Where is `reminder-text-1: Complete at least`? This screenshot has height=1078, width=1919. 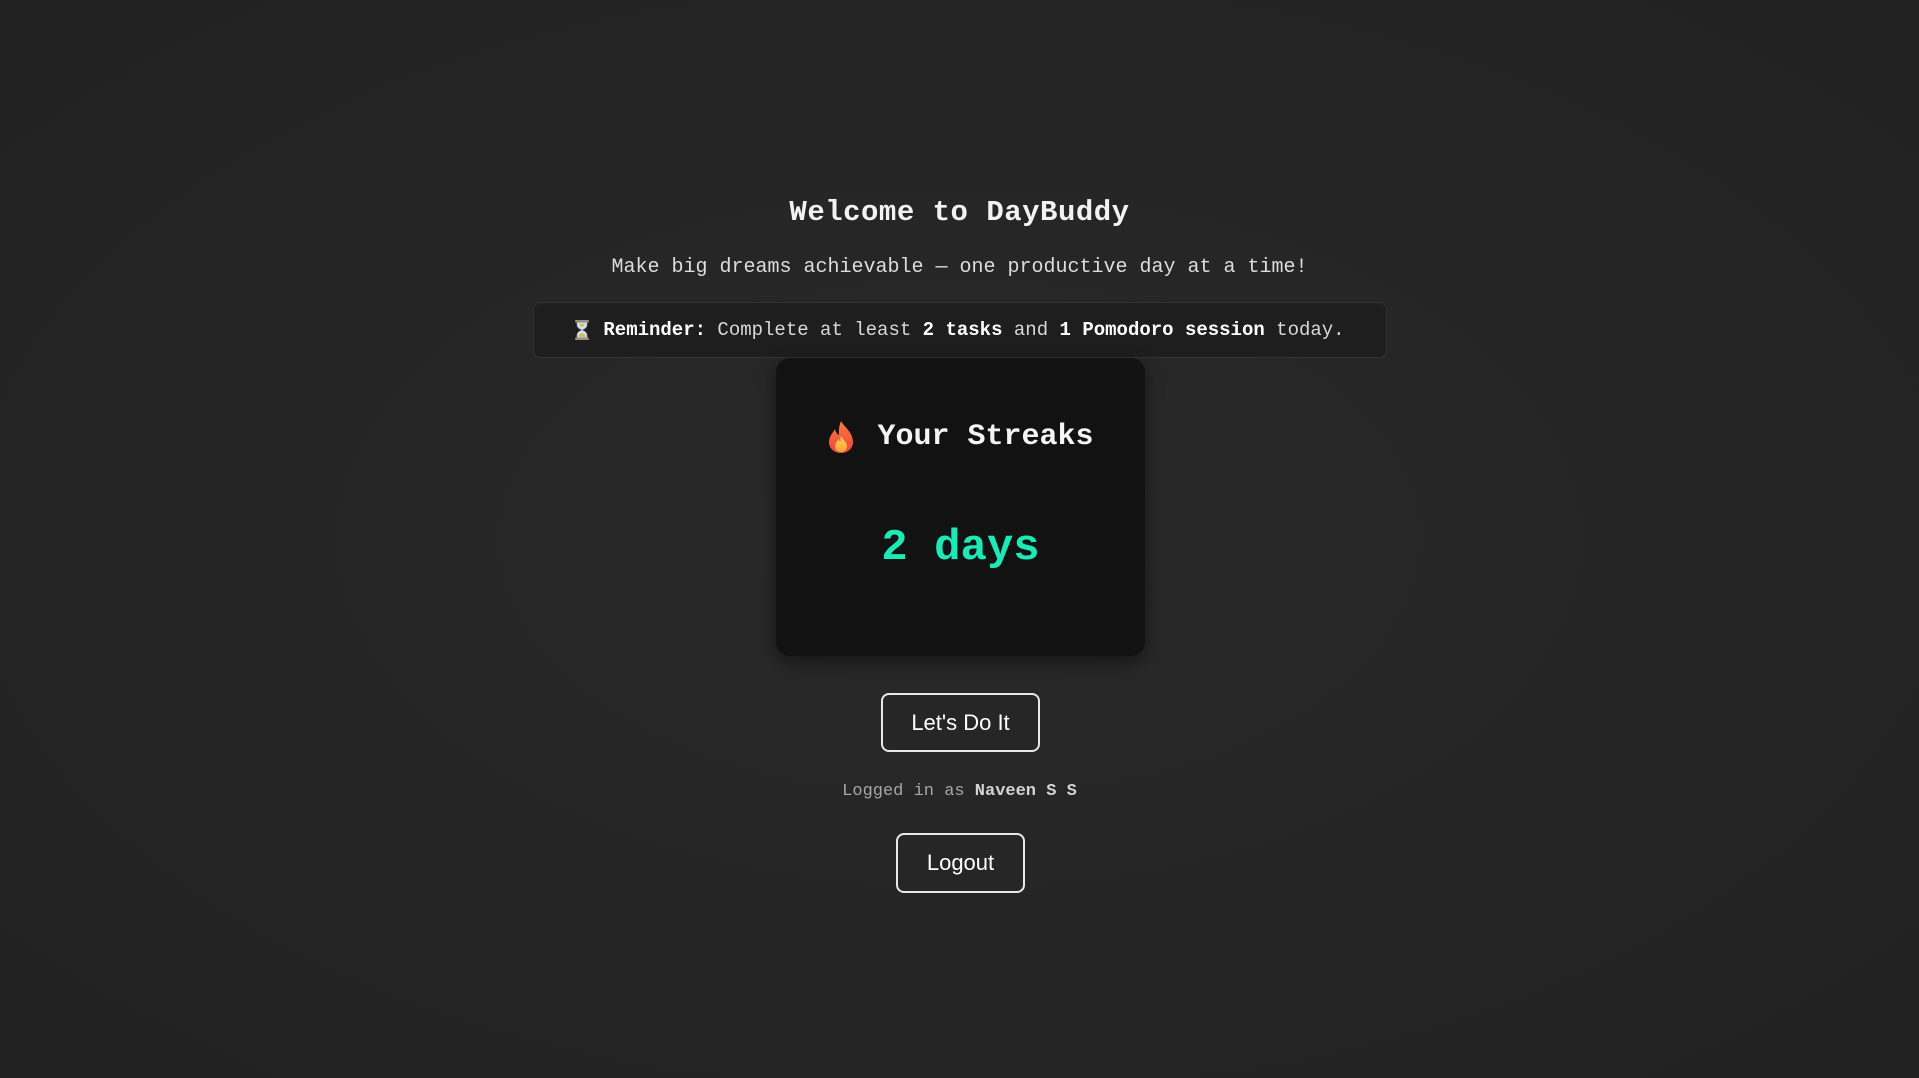 reminder-text-1: Complete at least is located at coordinates (814, 330).